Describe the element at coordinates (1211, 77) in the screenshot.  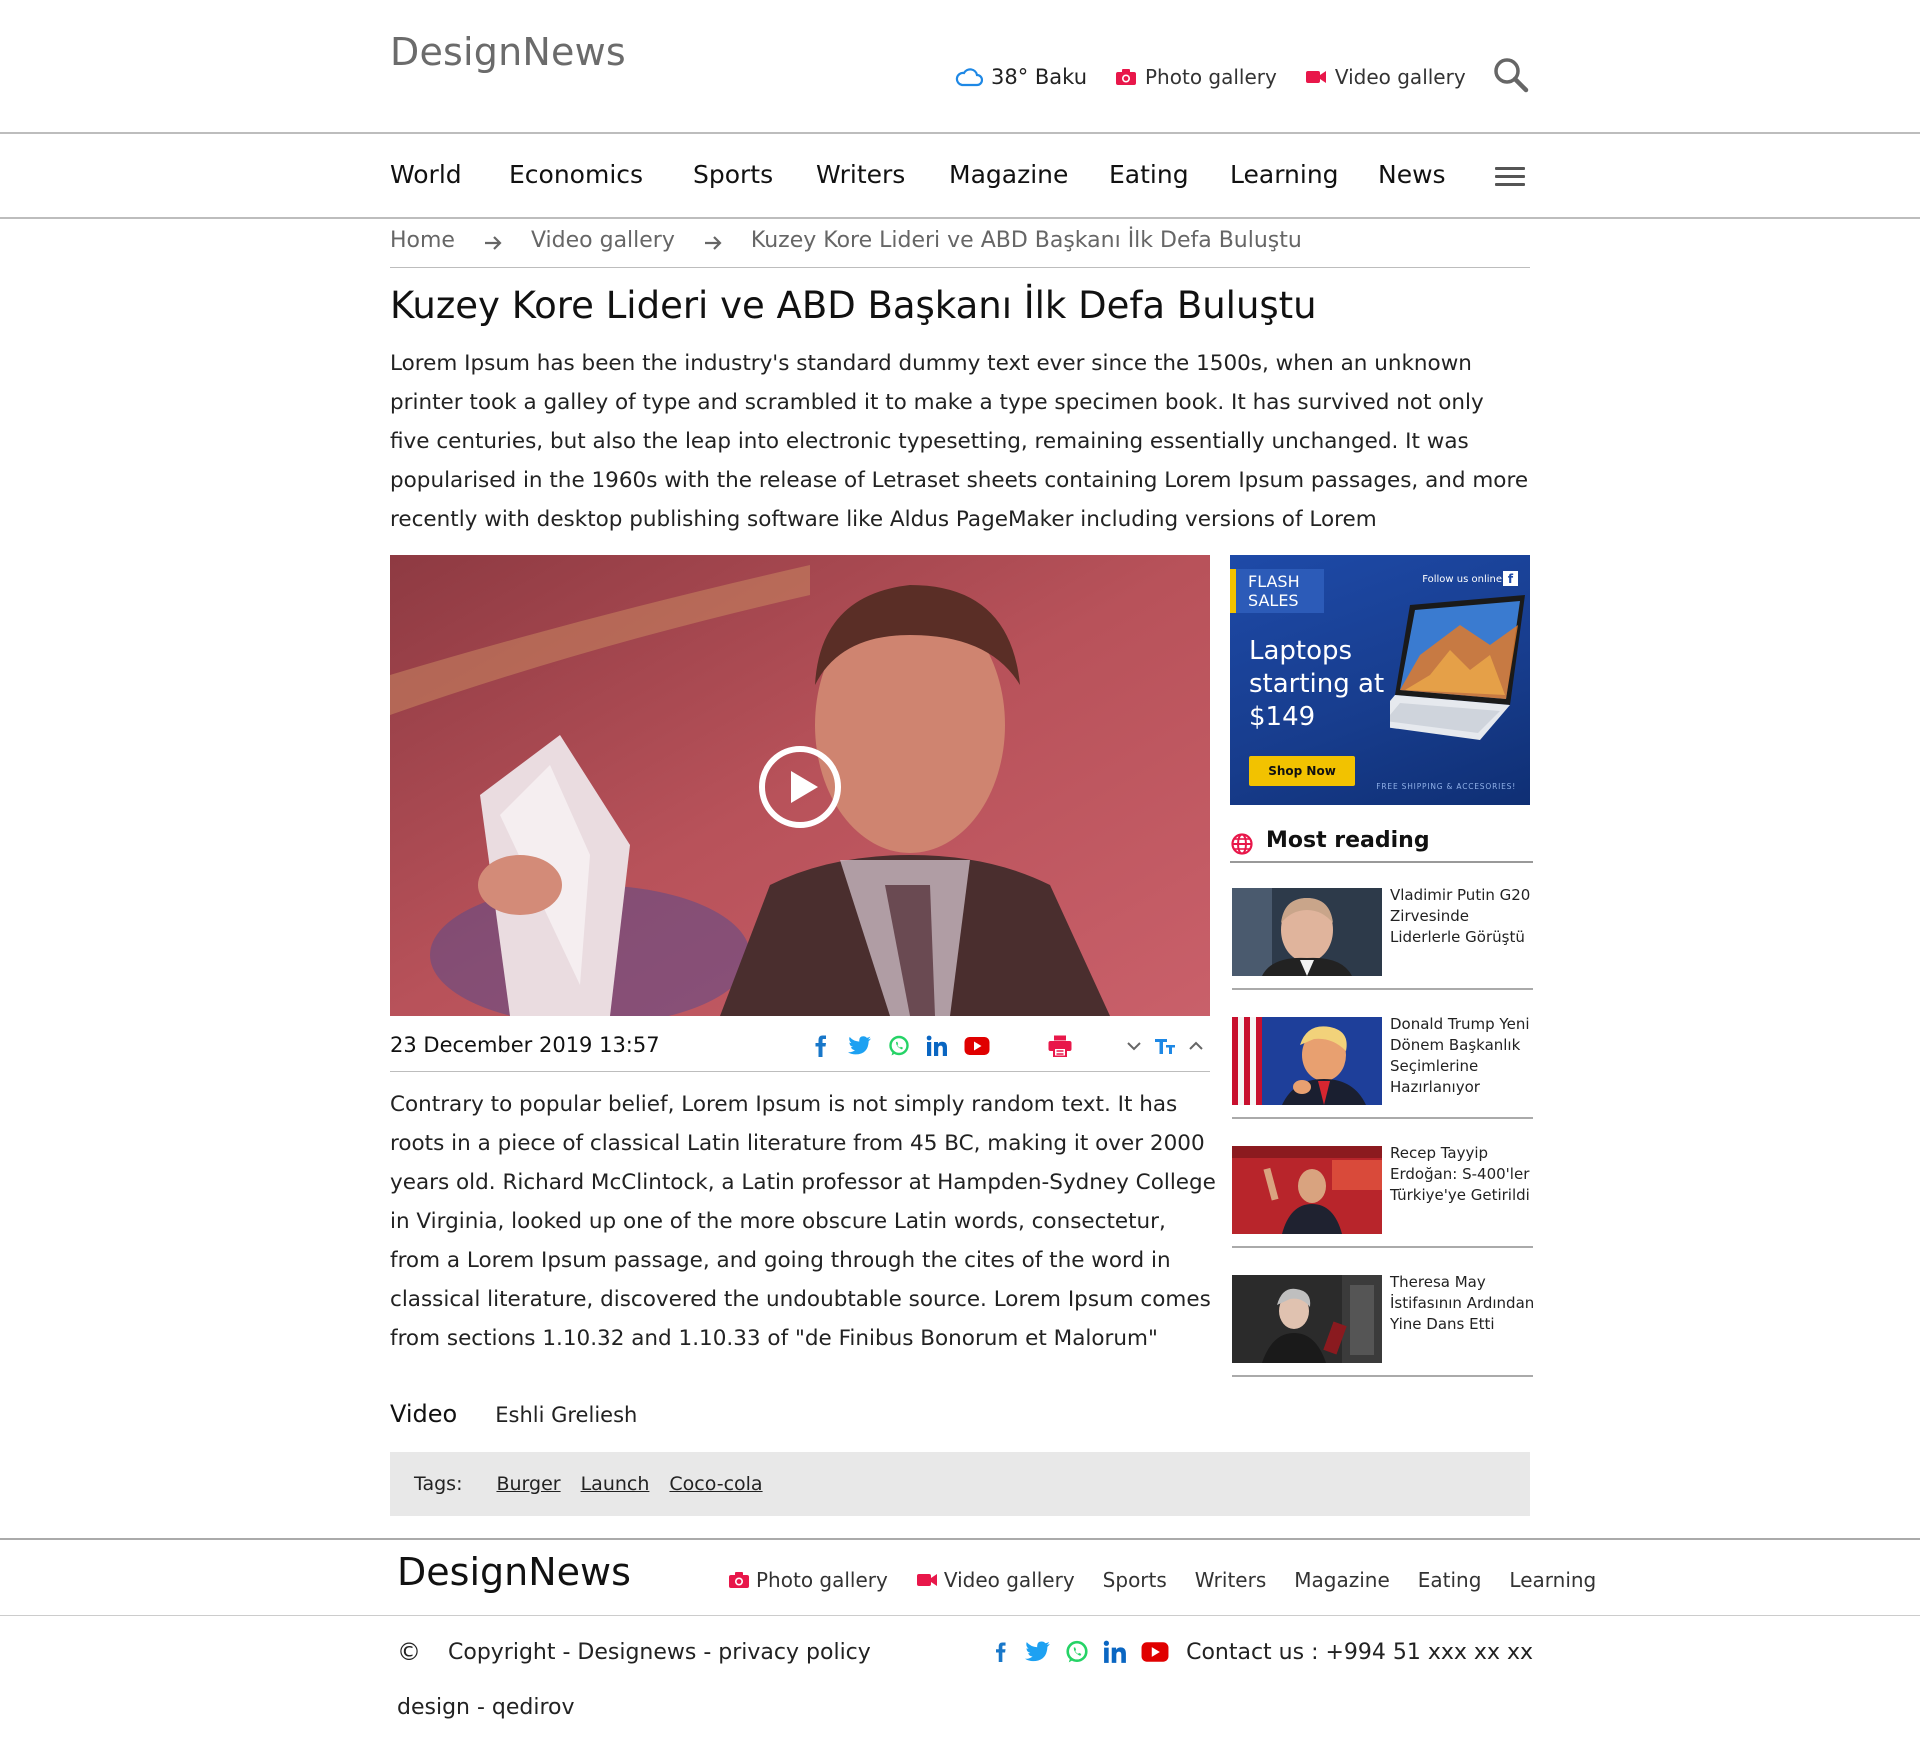
I see `photo-gallery-label: Photo gallery` at that location.